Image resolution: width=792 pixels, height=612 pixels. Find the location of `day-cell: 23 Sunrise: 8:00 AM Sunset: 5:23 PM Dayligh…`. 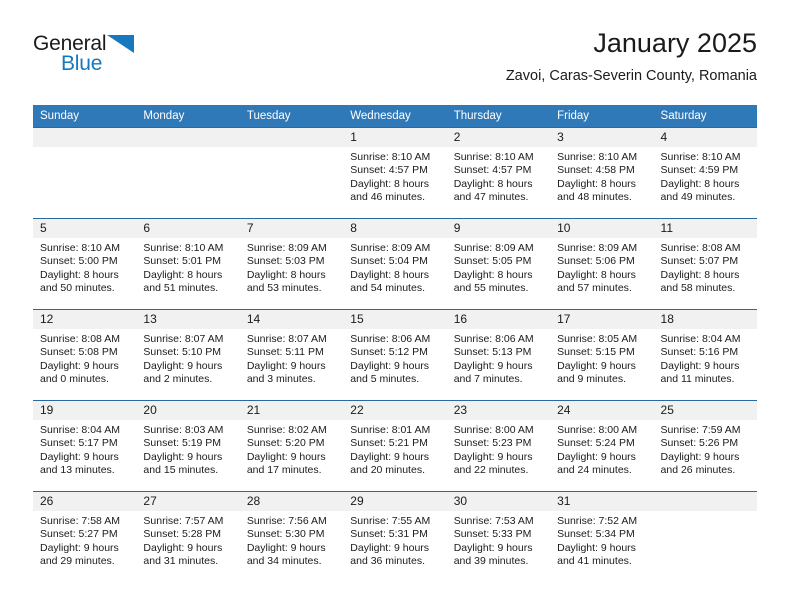

day-cell: 23 Sunrise: 8:00 AM Sunset: 5:23 PM Dayligh… is located at coordinates (498, 446).